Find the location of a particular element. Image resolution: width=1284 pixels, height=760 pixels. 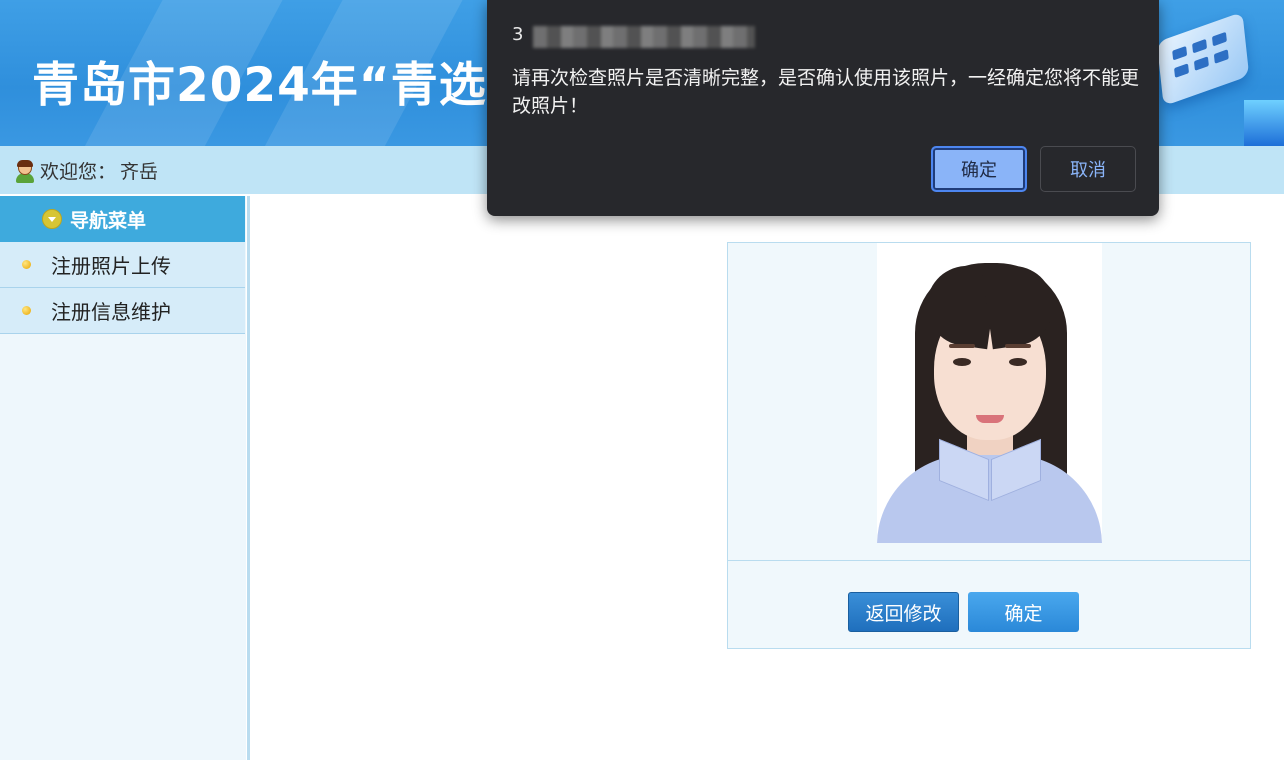

chevron-down-icon is located at coordinates (52, 219).